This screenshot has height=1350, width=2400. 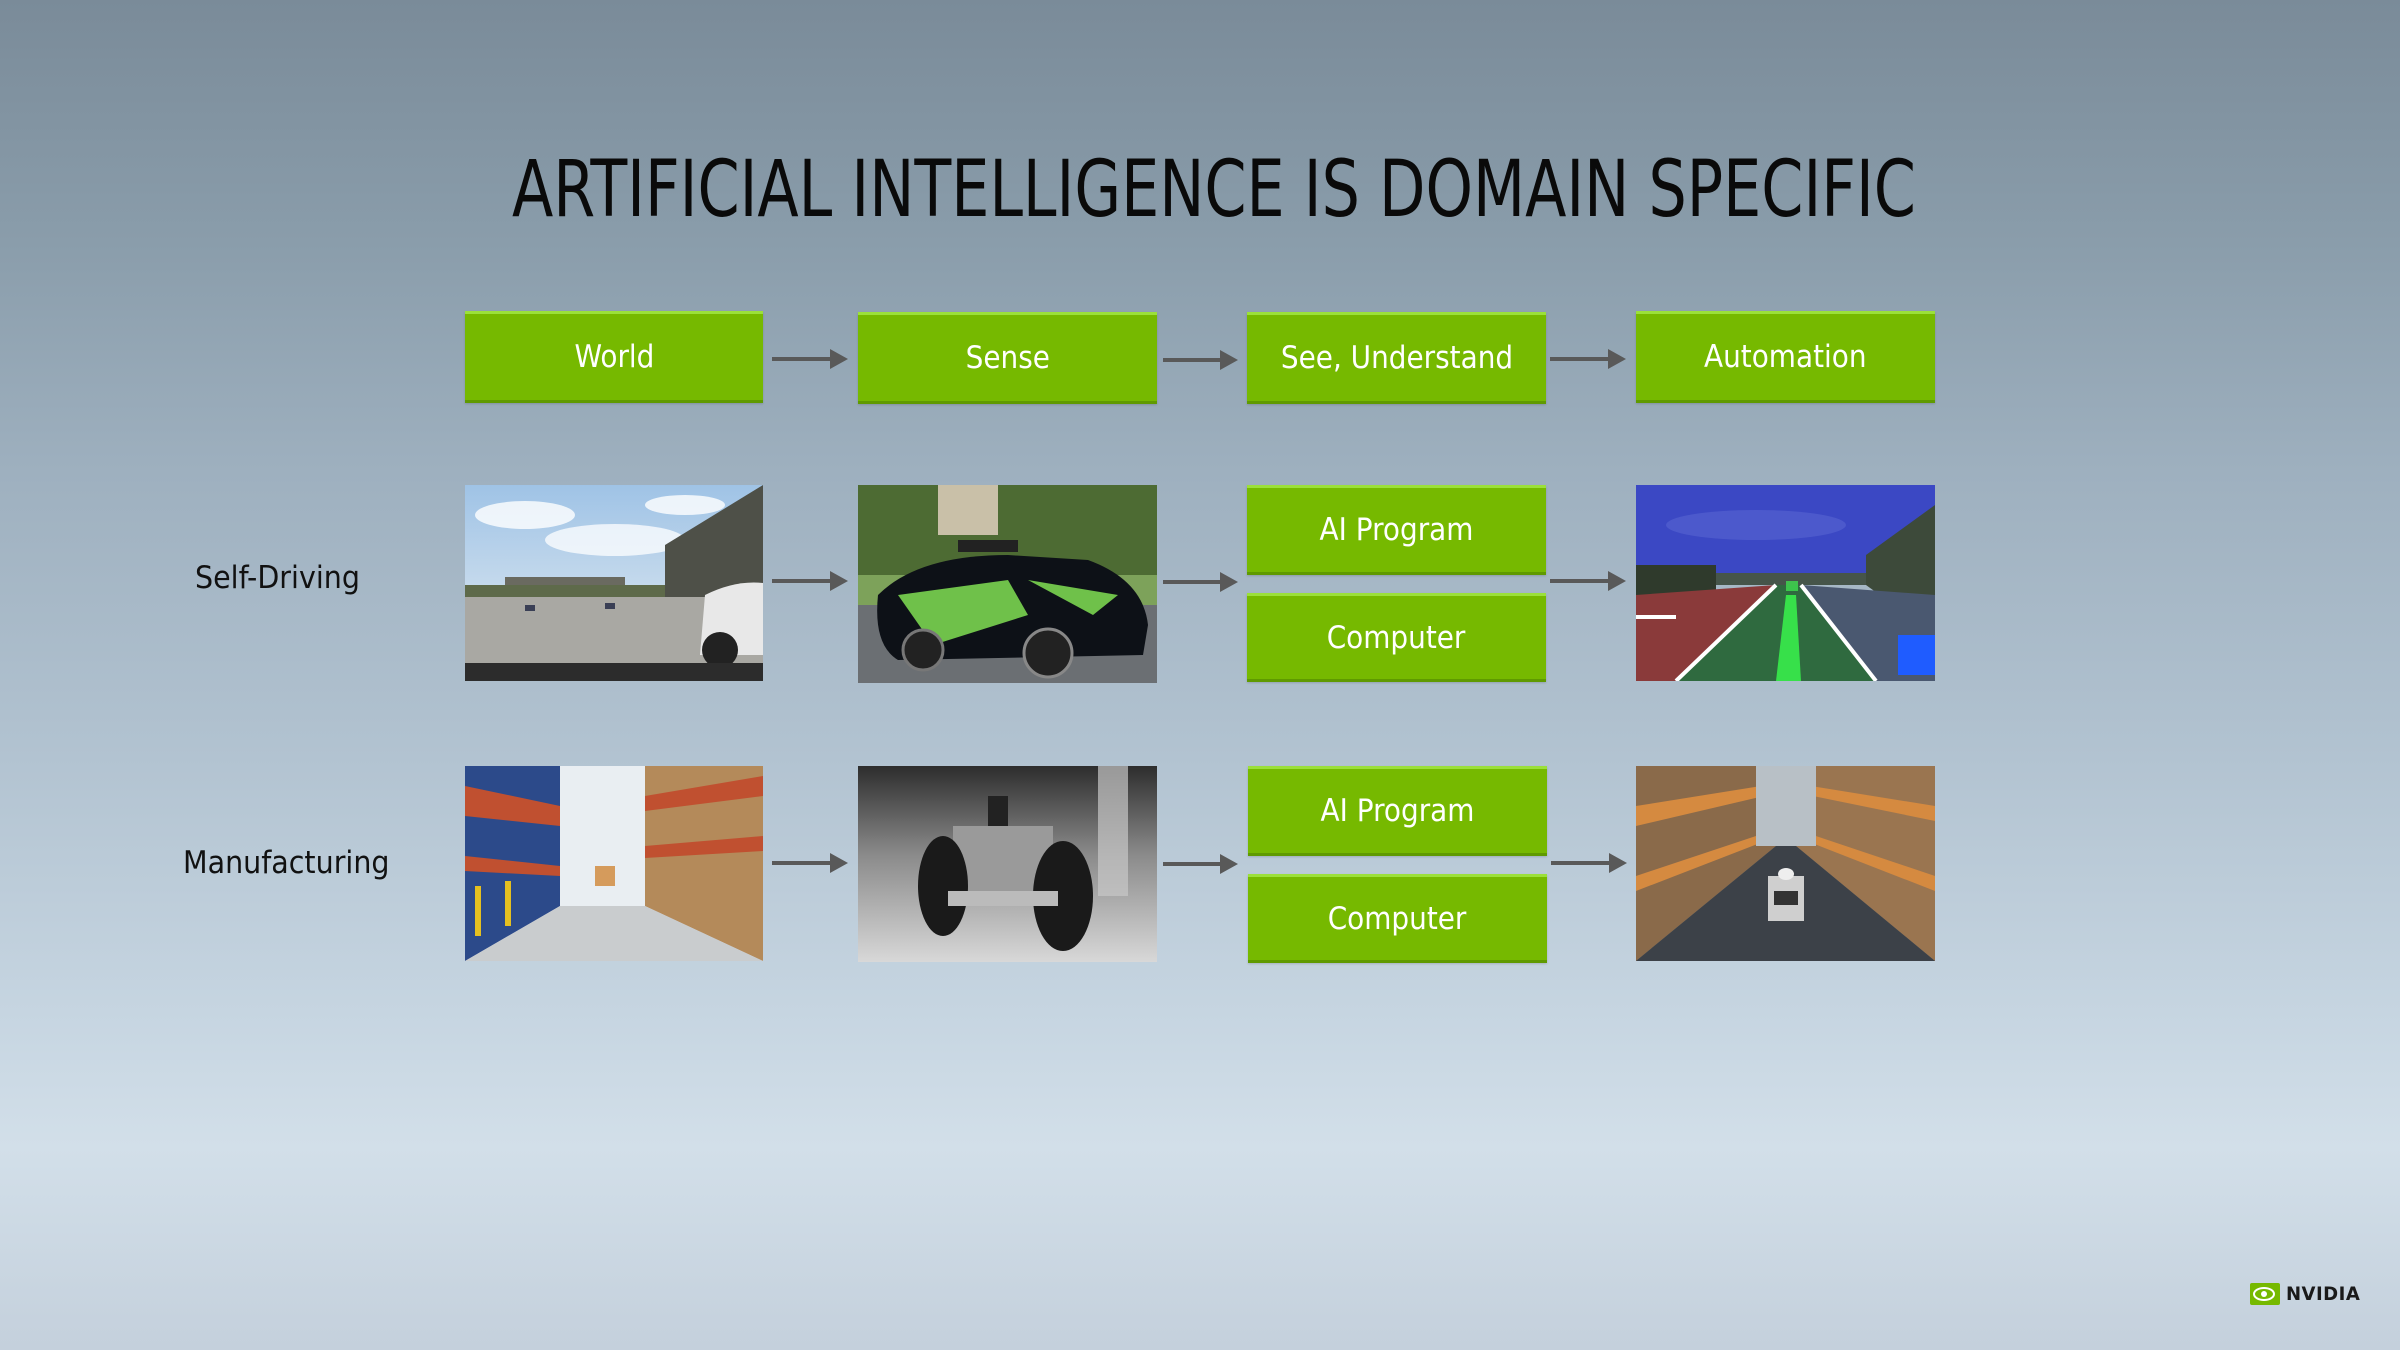 I want to click on header-label: See, Understand, so click(x=1396, y=358).